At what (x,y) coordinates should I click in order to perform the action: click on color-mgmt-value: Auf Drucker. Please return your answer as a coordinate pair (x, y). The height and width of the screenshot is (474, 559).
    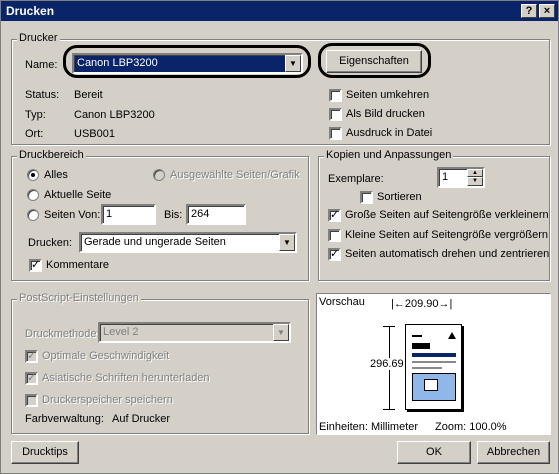
    Looking at the image, I should click on (141, 419).